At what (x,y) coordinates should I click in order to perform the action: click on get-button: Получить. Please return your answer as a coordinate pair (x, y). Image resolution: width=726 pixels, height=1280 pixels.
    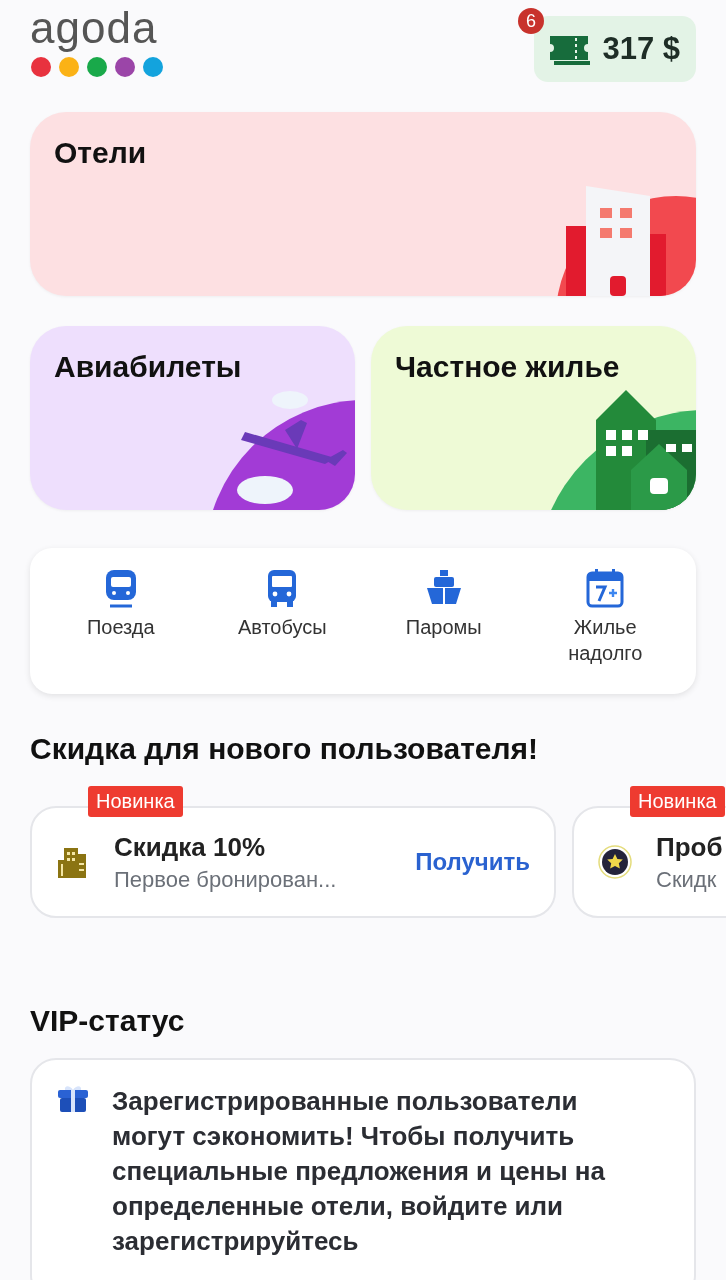
    Looking at the image, I should click on (472, 862).